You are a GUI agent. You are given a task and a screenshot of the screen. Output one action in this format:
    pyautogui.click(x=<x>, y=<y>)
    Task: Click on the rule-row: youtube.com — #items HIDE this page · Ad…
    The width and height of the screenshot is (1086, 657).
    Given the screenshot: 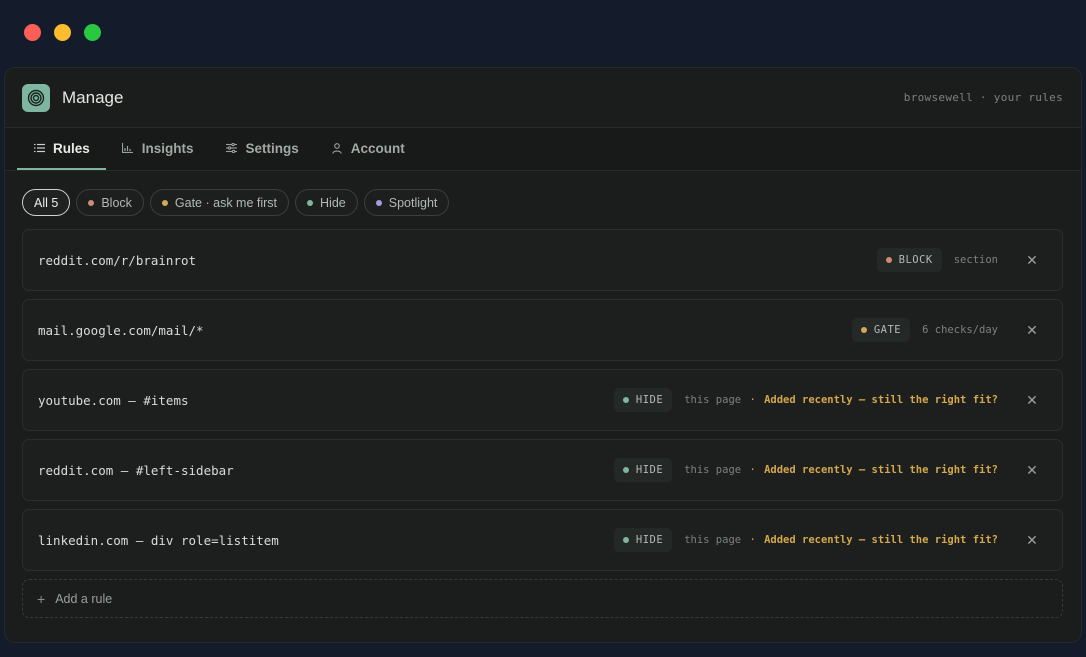 What is the action you would take?
    pyautogui.click(x=542, y=400)
    